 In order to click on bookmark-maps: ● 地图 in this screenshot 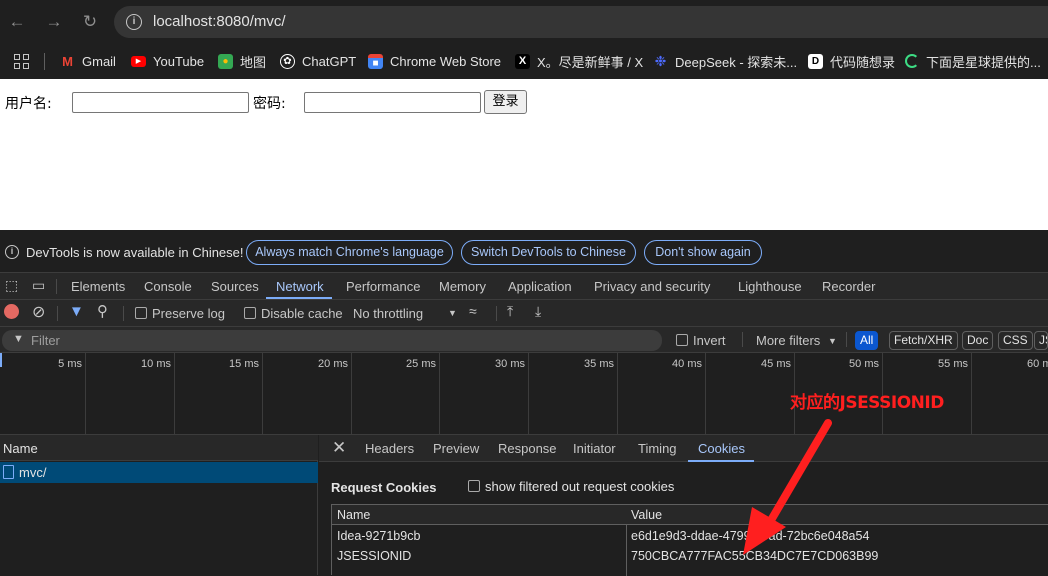, I will do `click(242, 61)`.